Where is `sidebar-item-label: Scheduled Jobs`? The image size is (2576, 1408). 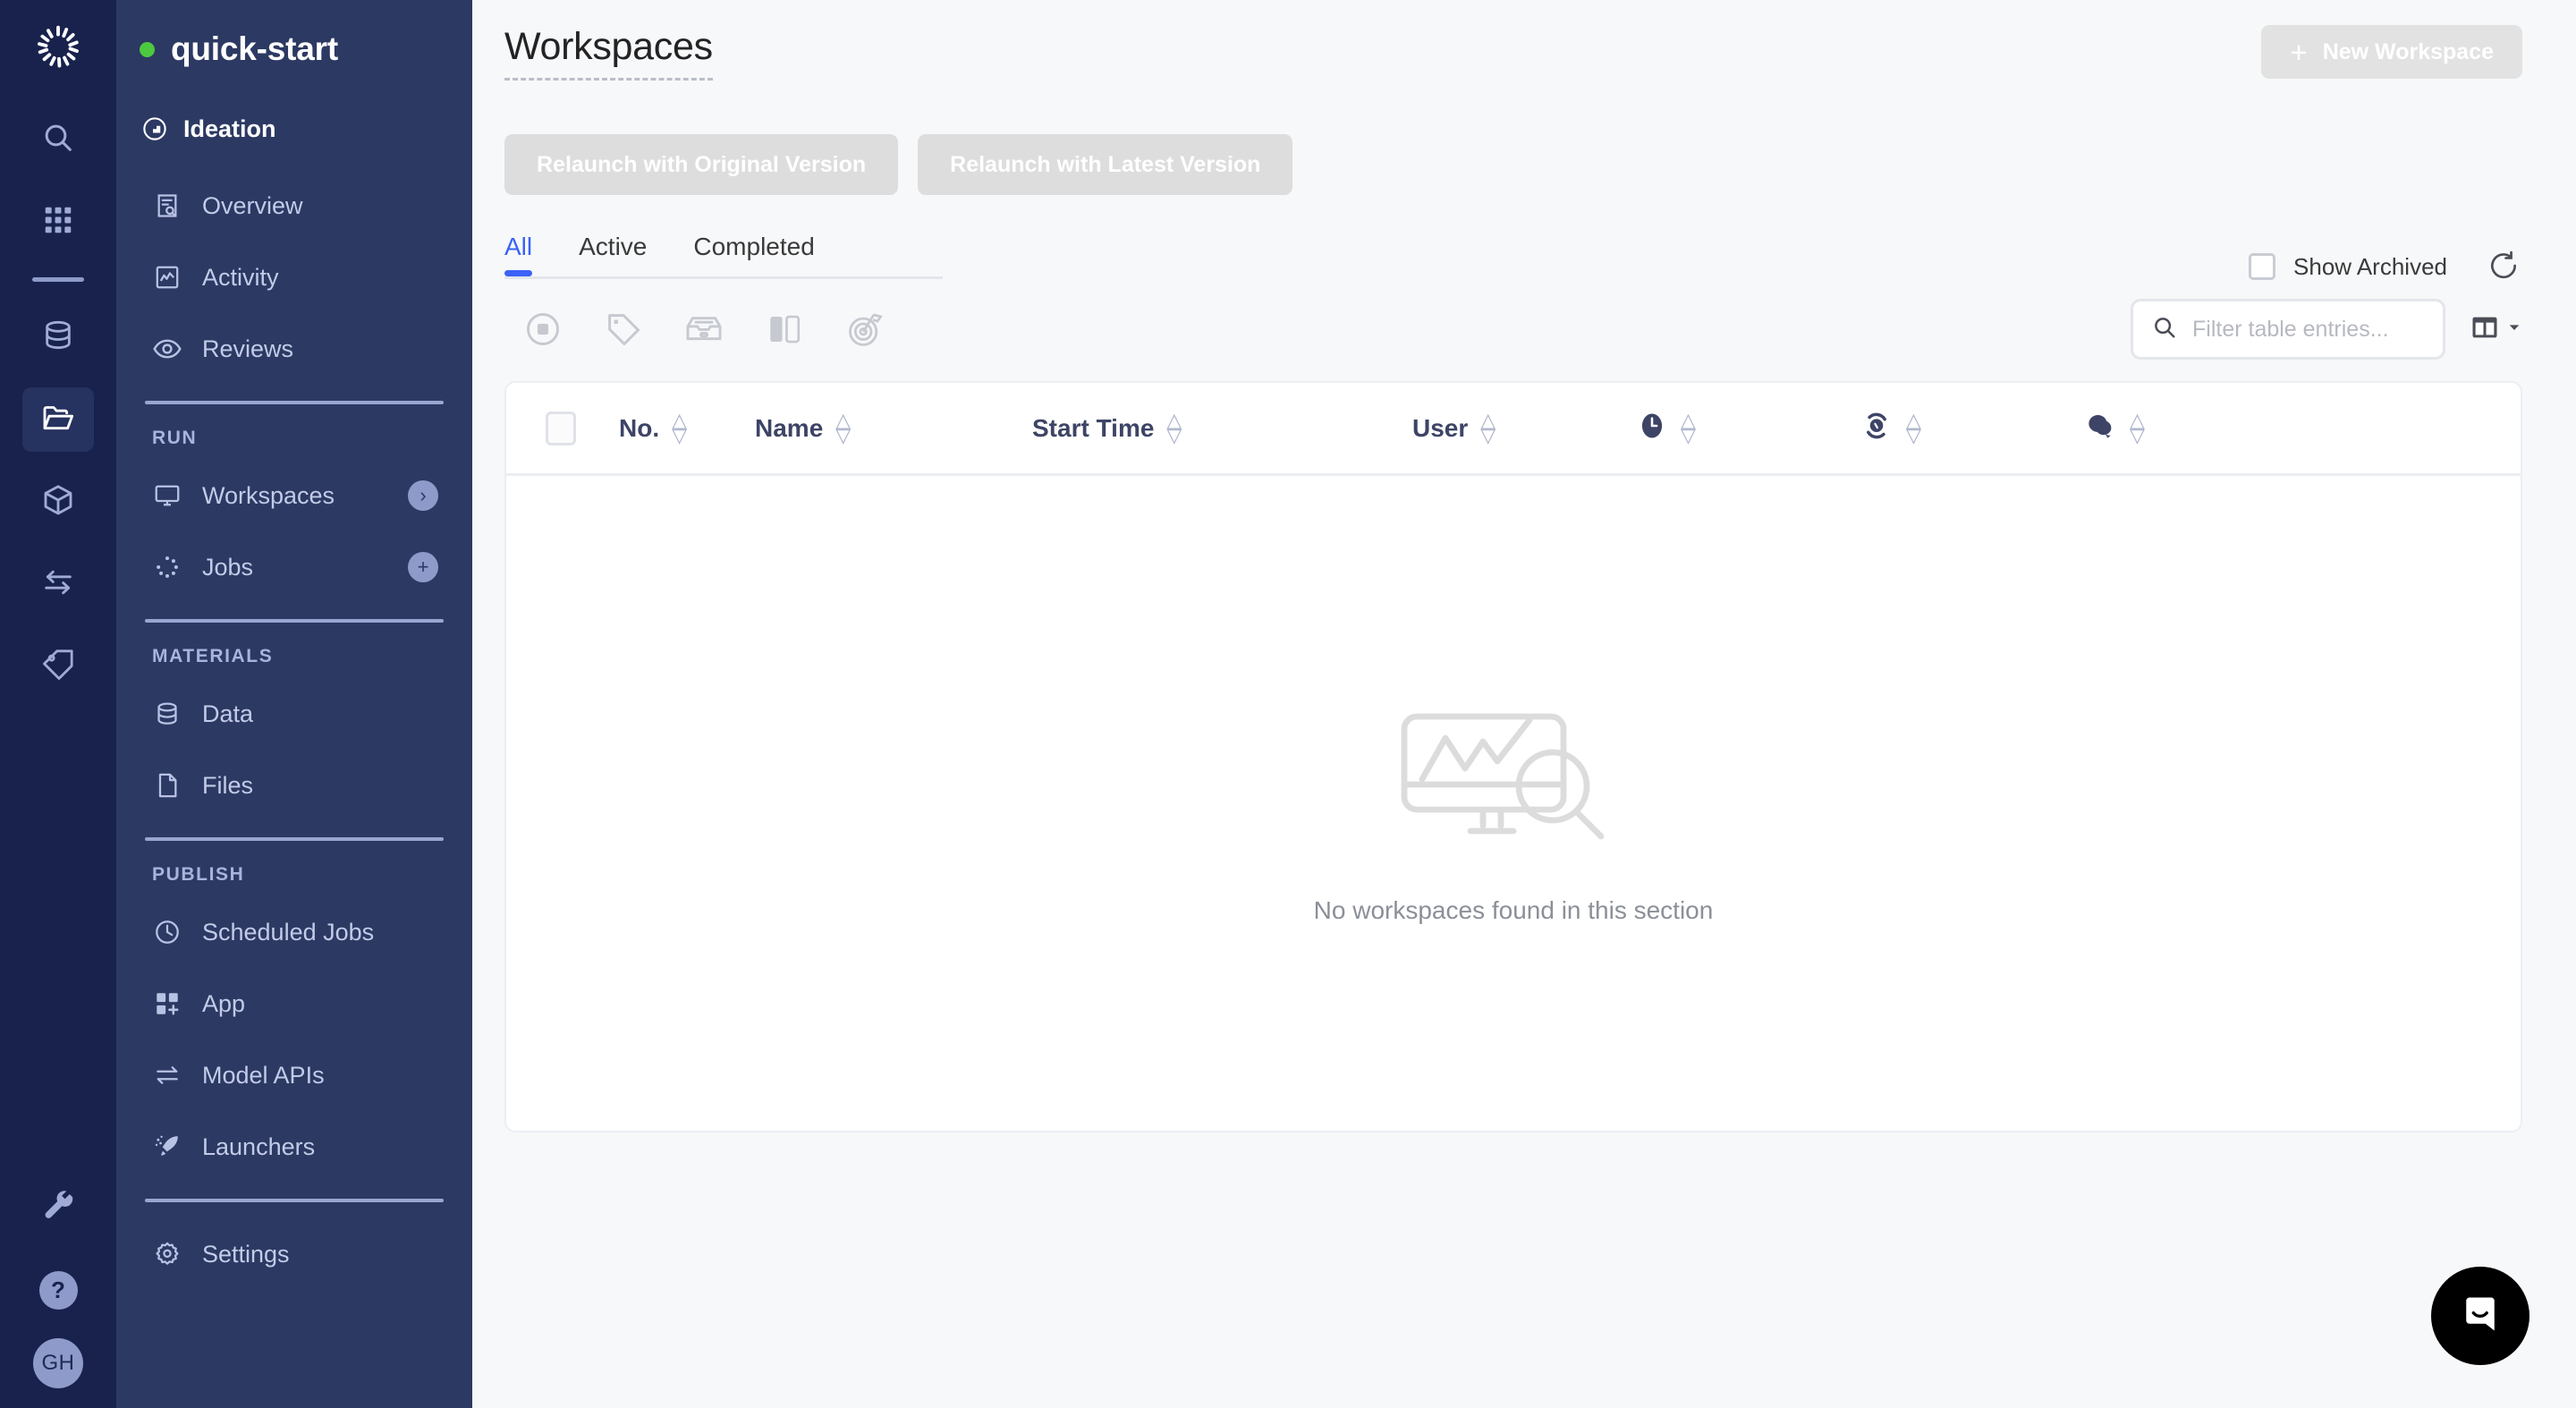 sidebar-item-label: Scheduled Jobs is located at coordinates (288, 932).